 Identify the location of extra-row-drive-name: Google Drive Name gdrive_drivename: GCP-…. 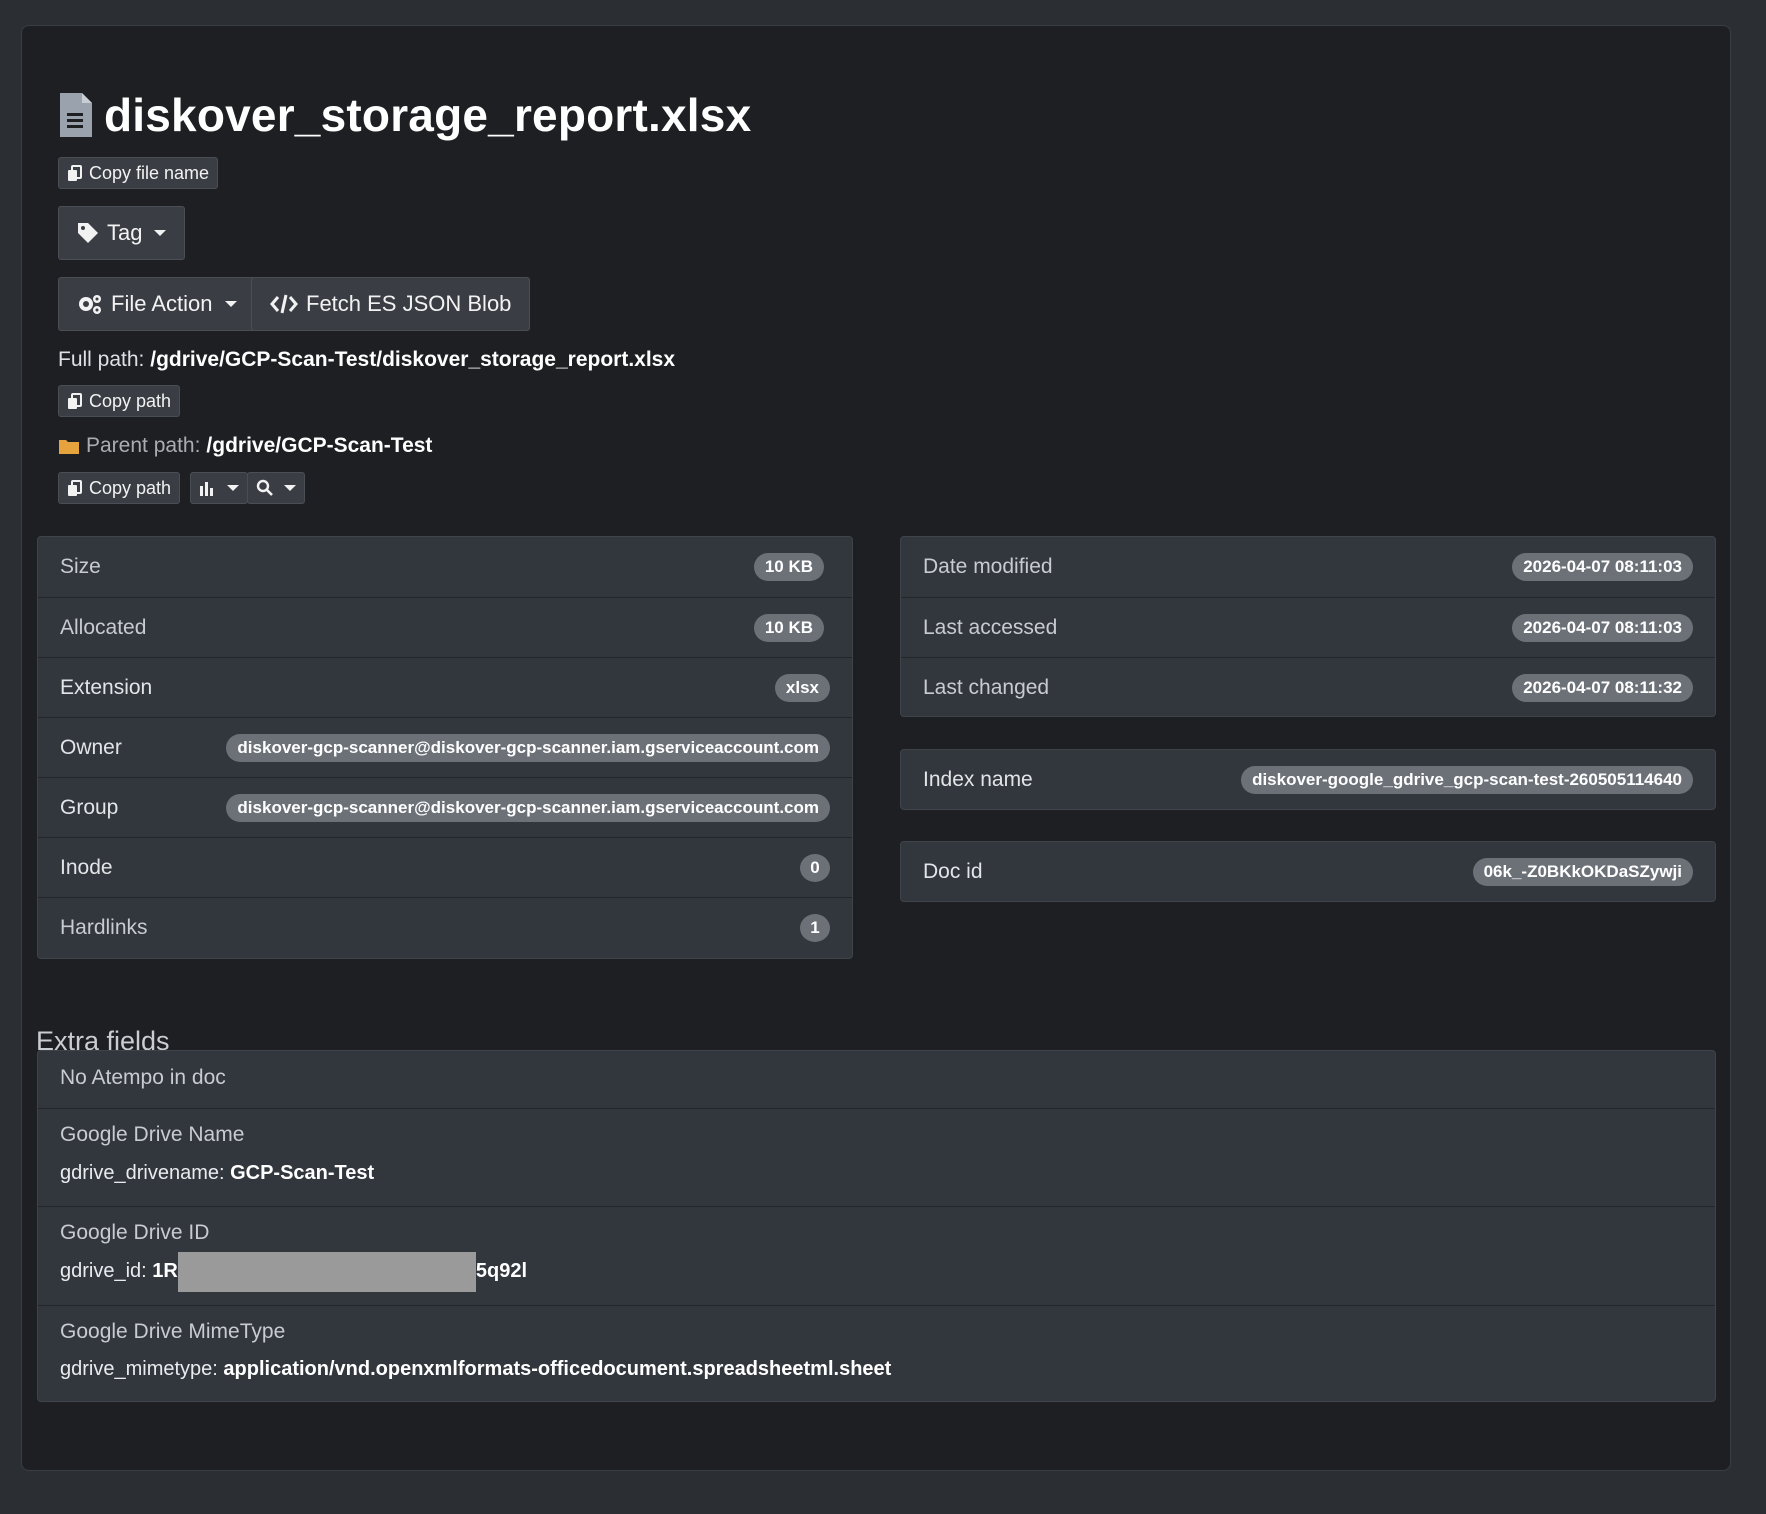
(876, 1157).